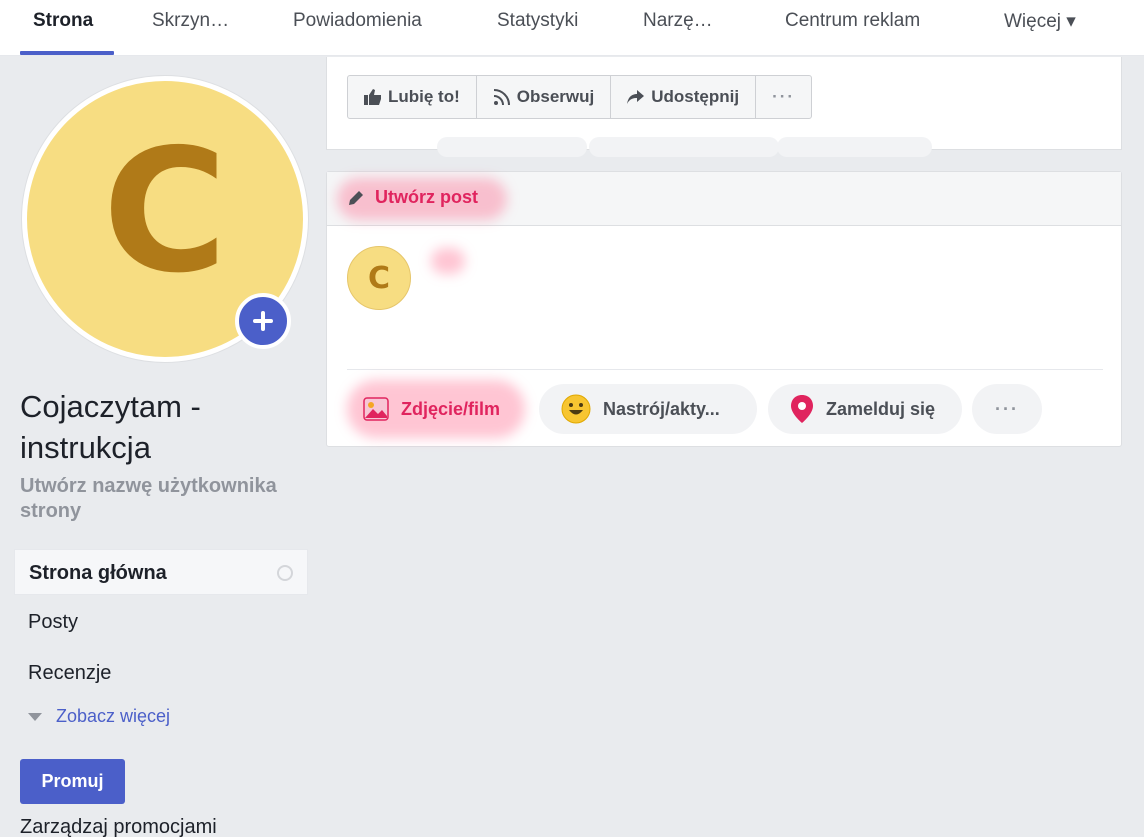 This screenshot has height=837, width=1144. I want to click on tab-statystyki: Statystyki, so click(537, 22).